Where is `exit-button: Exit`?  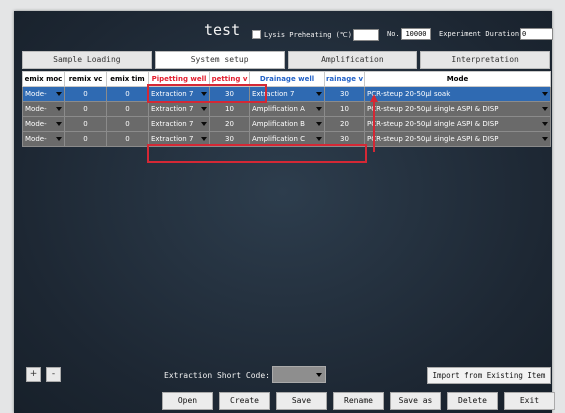 exit-button: Exit is located at coordinates (529, 401).